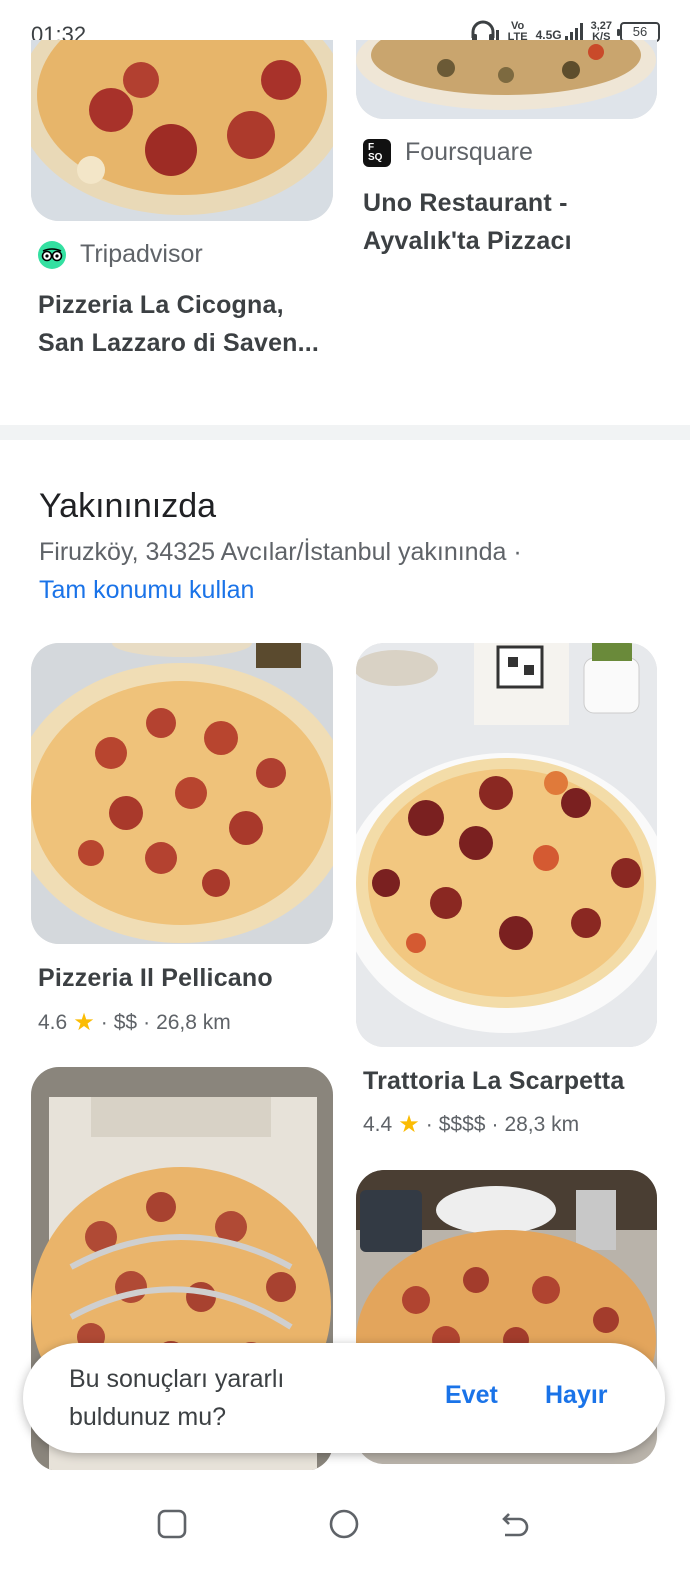 Image resolution: width=690 pixels, height=1572 pixels. What do you see at coordinates (513, 222) in the screenshot?
I see `place-title-uno-restaurant: Uno Restaurant - Ayvalık'ta Pizzacı` at bounding box center [513, 222].